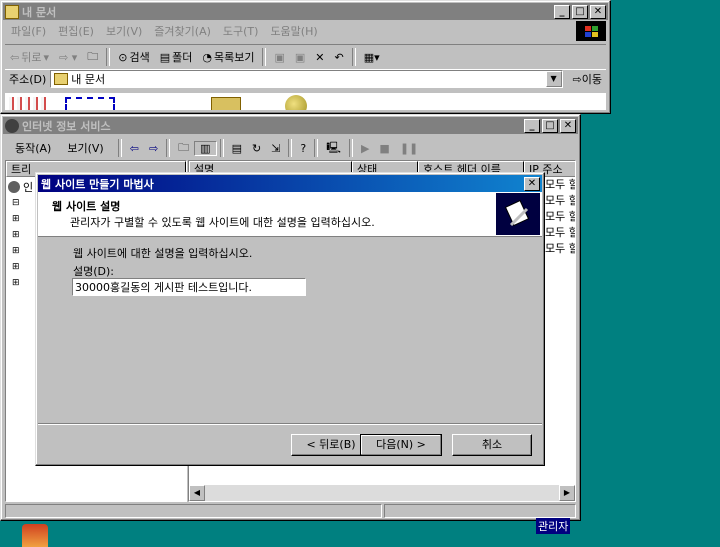 This screenshot has height=547, width=720. I want to click on history-button: ◔ 목록보기, so click(228, 57).